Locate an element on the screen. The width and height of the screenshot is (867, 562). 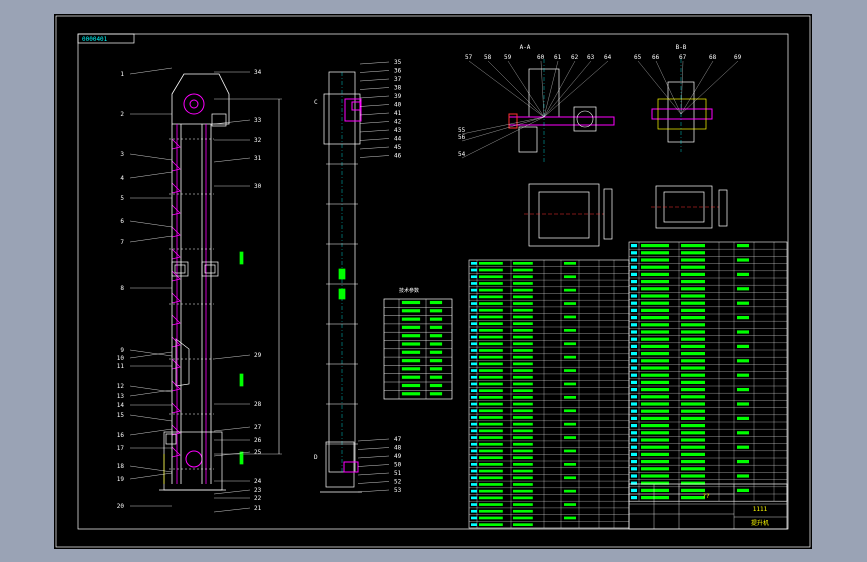
part-number-53: 53 is located at coordinates (398, 490).